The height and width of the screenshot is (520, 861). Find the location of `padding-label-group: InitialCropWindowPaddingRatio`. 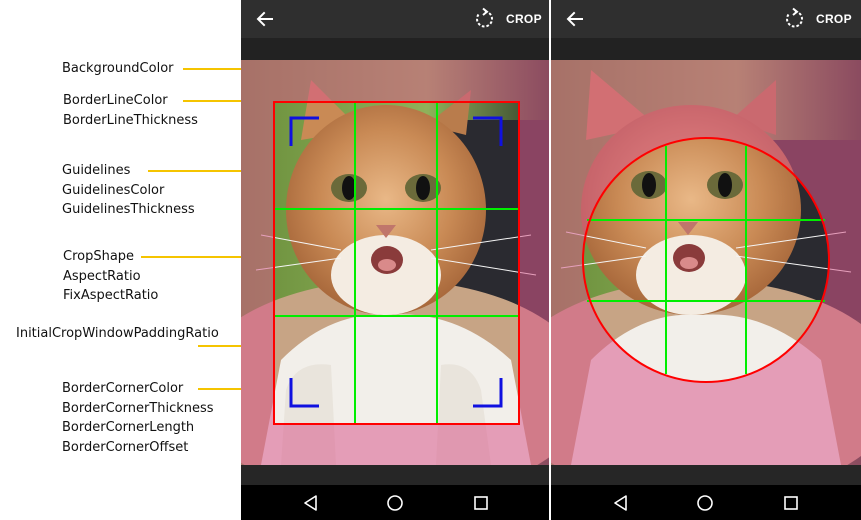

padding-label-group: InitialCropWindowPaddingRatio is located at coordinates (117, 334).